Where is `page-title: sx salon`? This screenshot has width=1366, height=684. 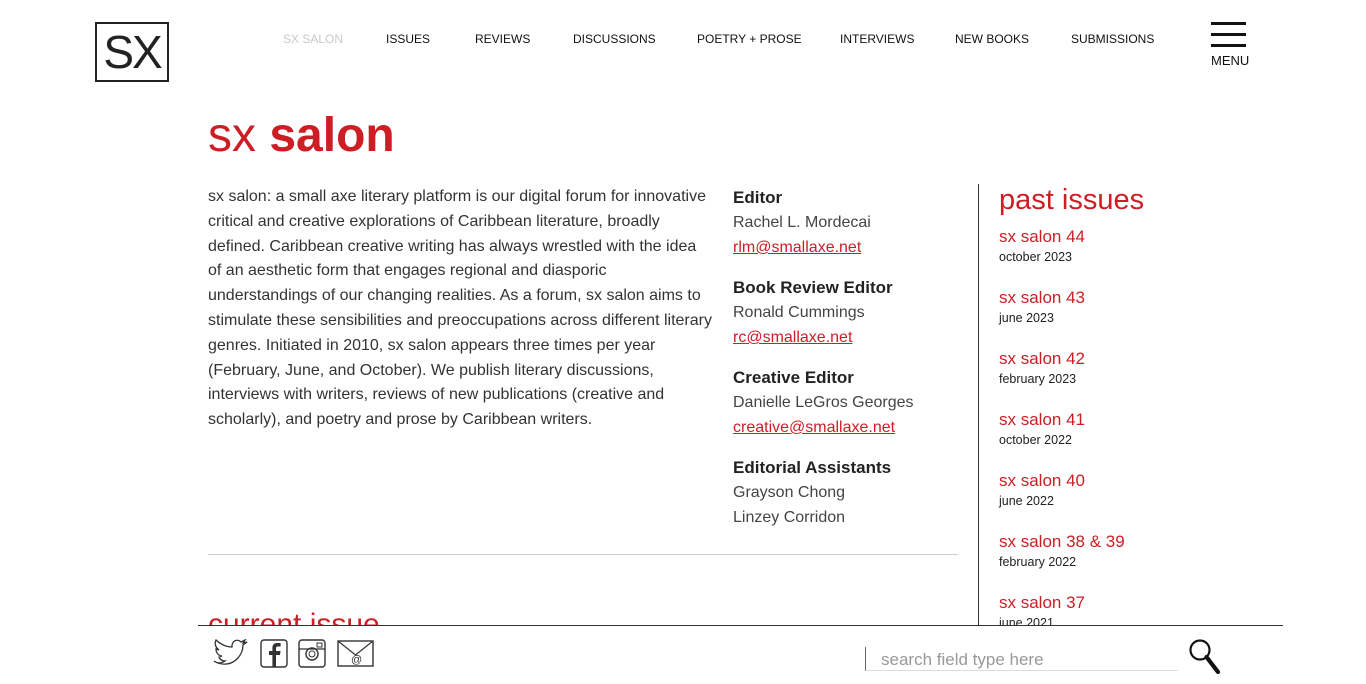
page-title: sx salon is located at coordinates (301, 135).